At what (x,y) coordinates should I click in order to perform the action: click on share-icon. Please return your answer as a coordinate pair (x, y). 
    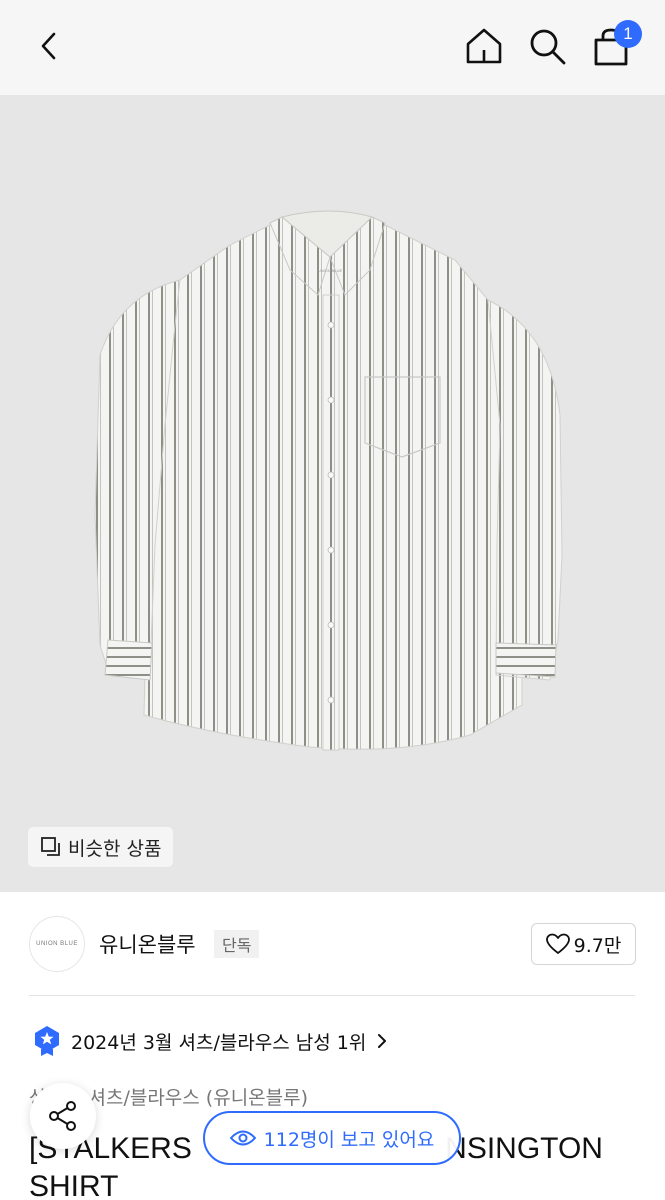
    Looking at the image, I should click on (62, 1116).